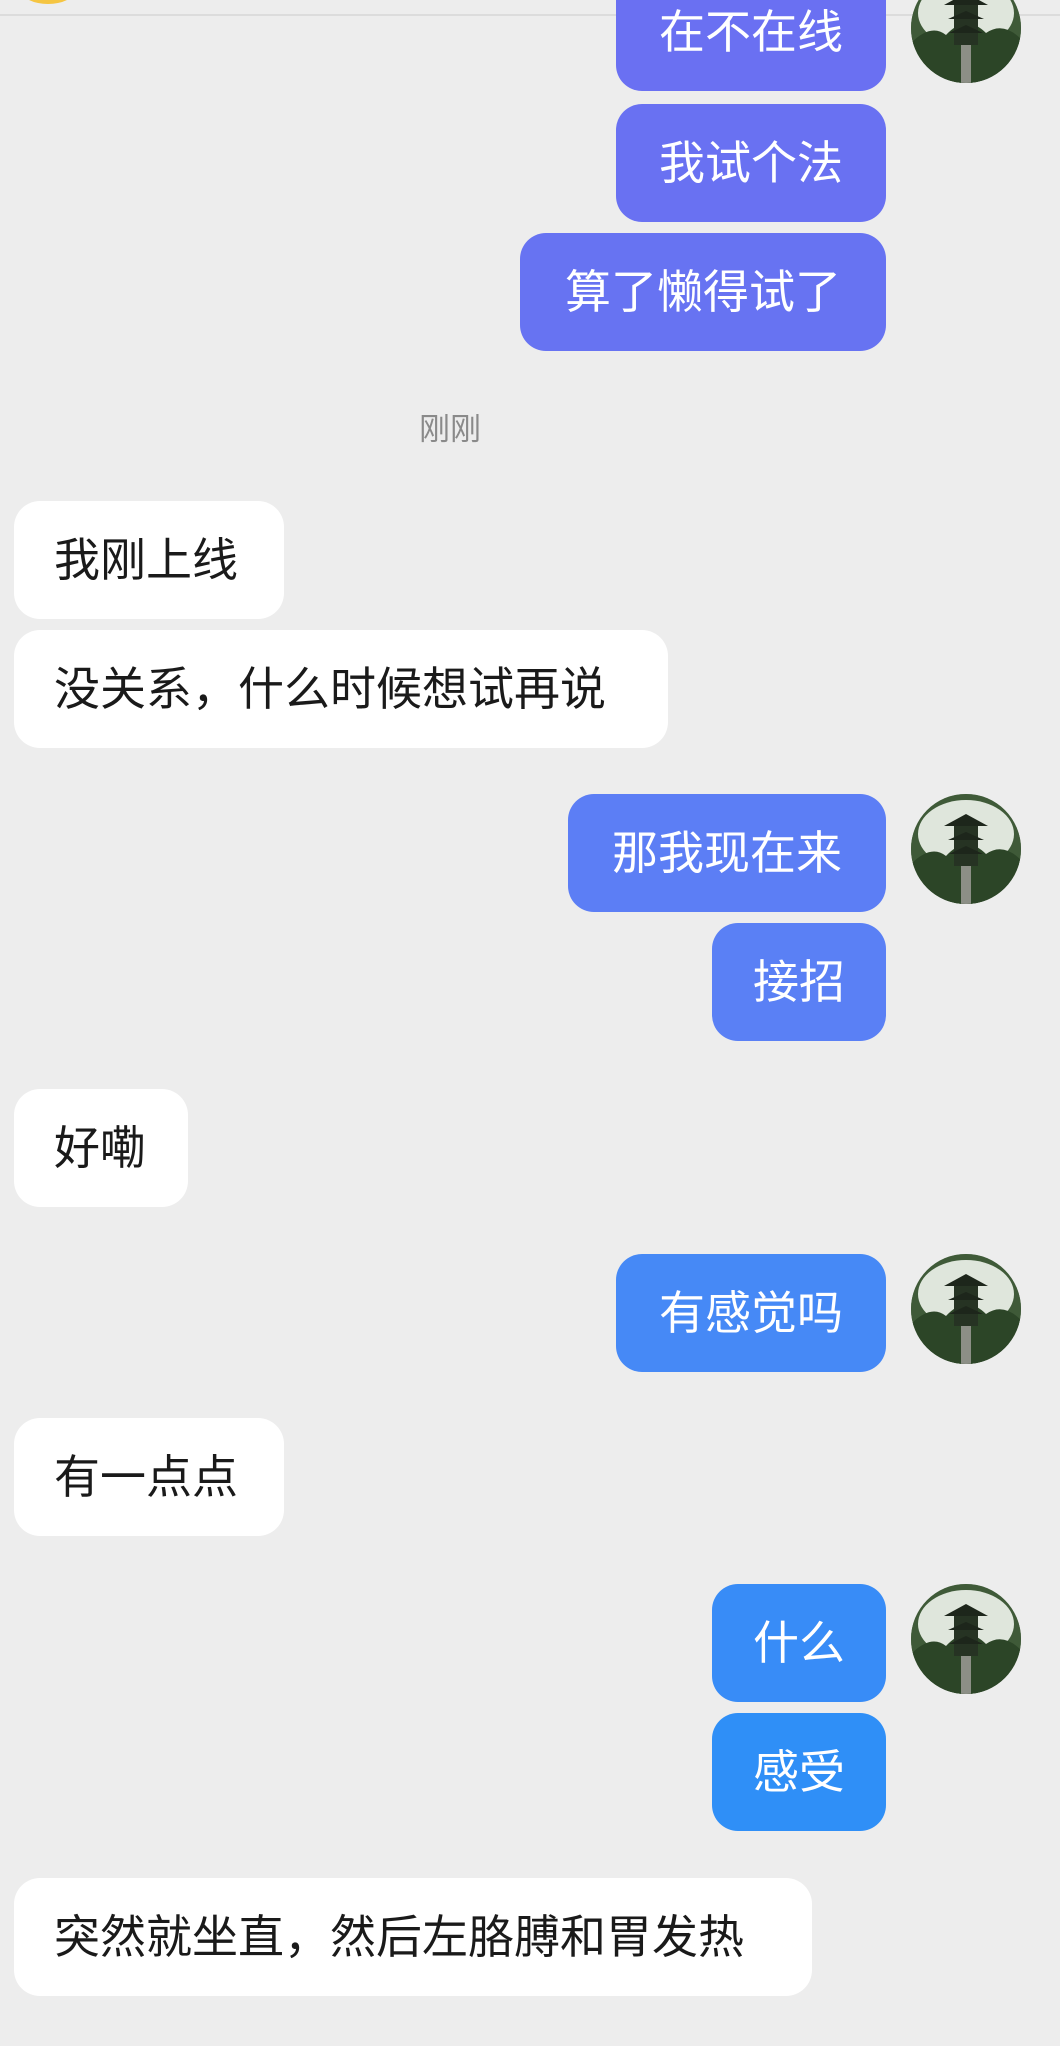 The image size is (1060, 2046). What do you see at coordinates (450, 430) in the screenshot?
I see `timestamp: 刚刚` at bounding box center [450, 430].